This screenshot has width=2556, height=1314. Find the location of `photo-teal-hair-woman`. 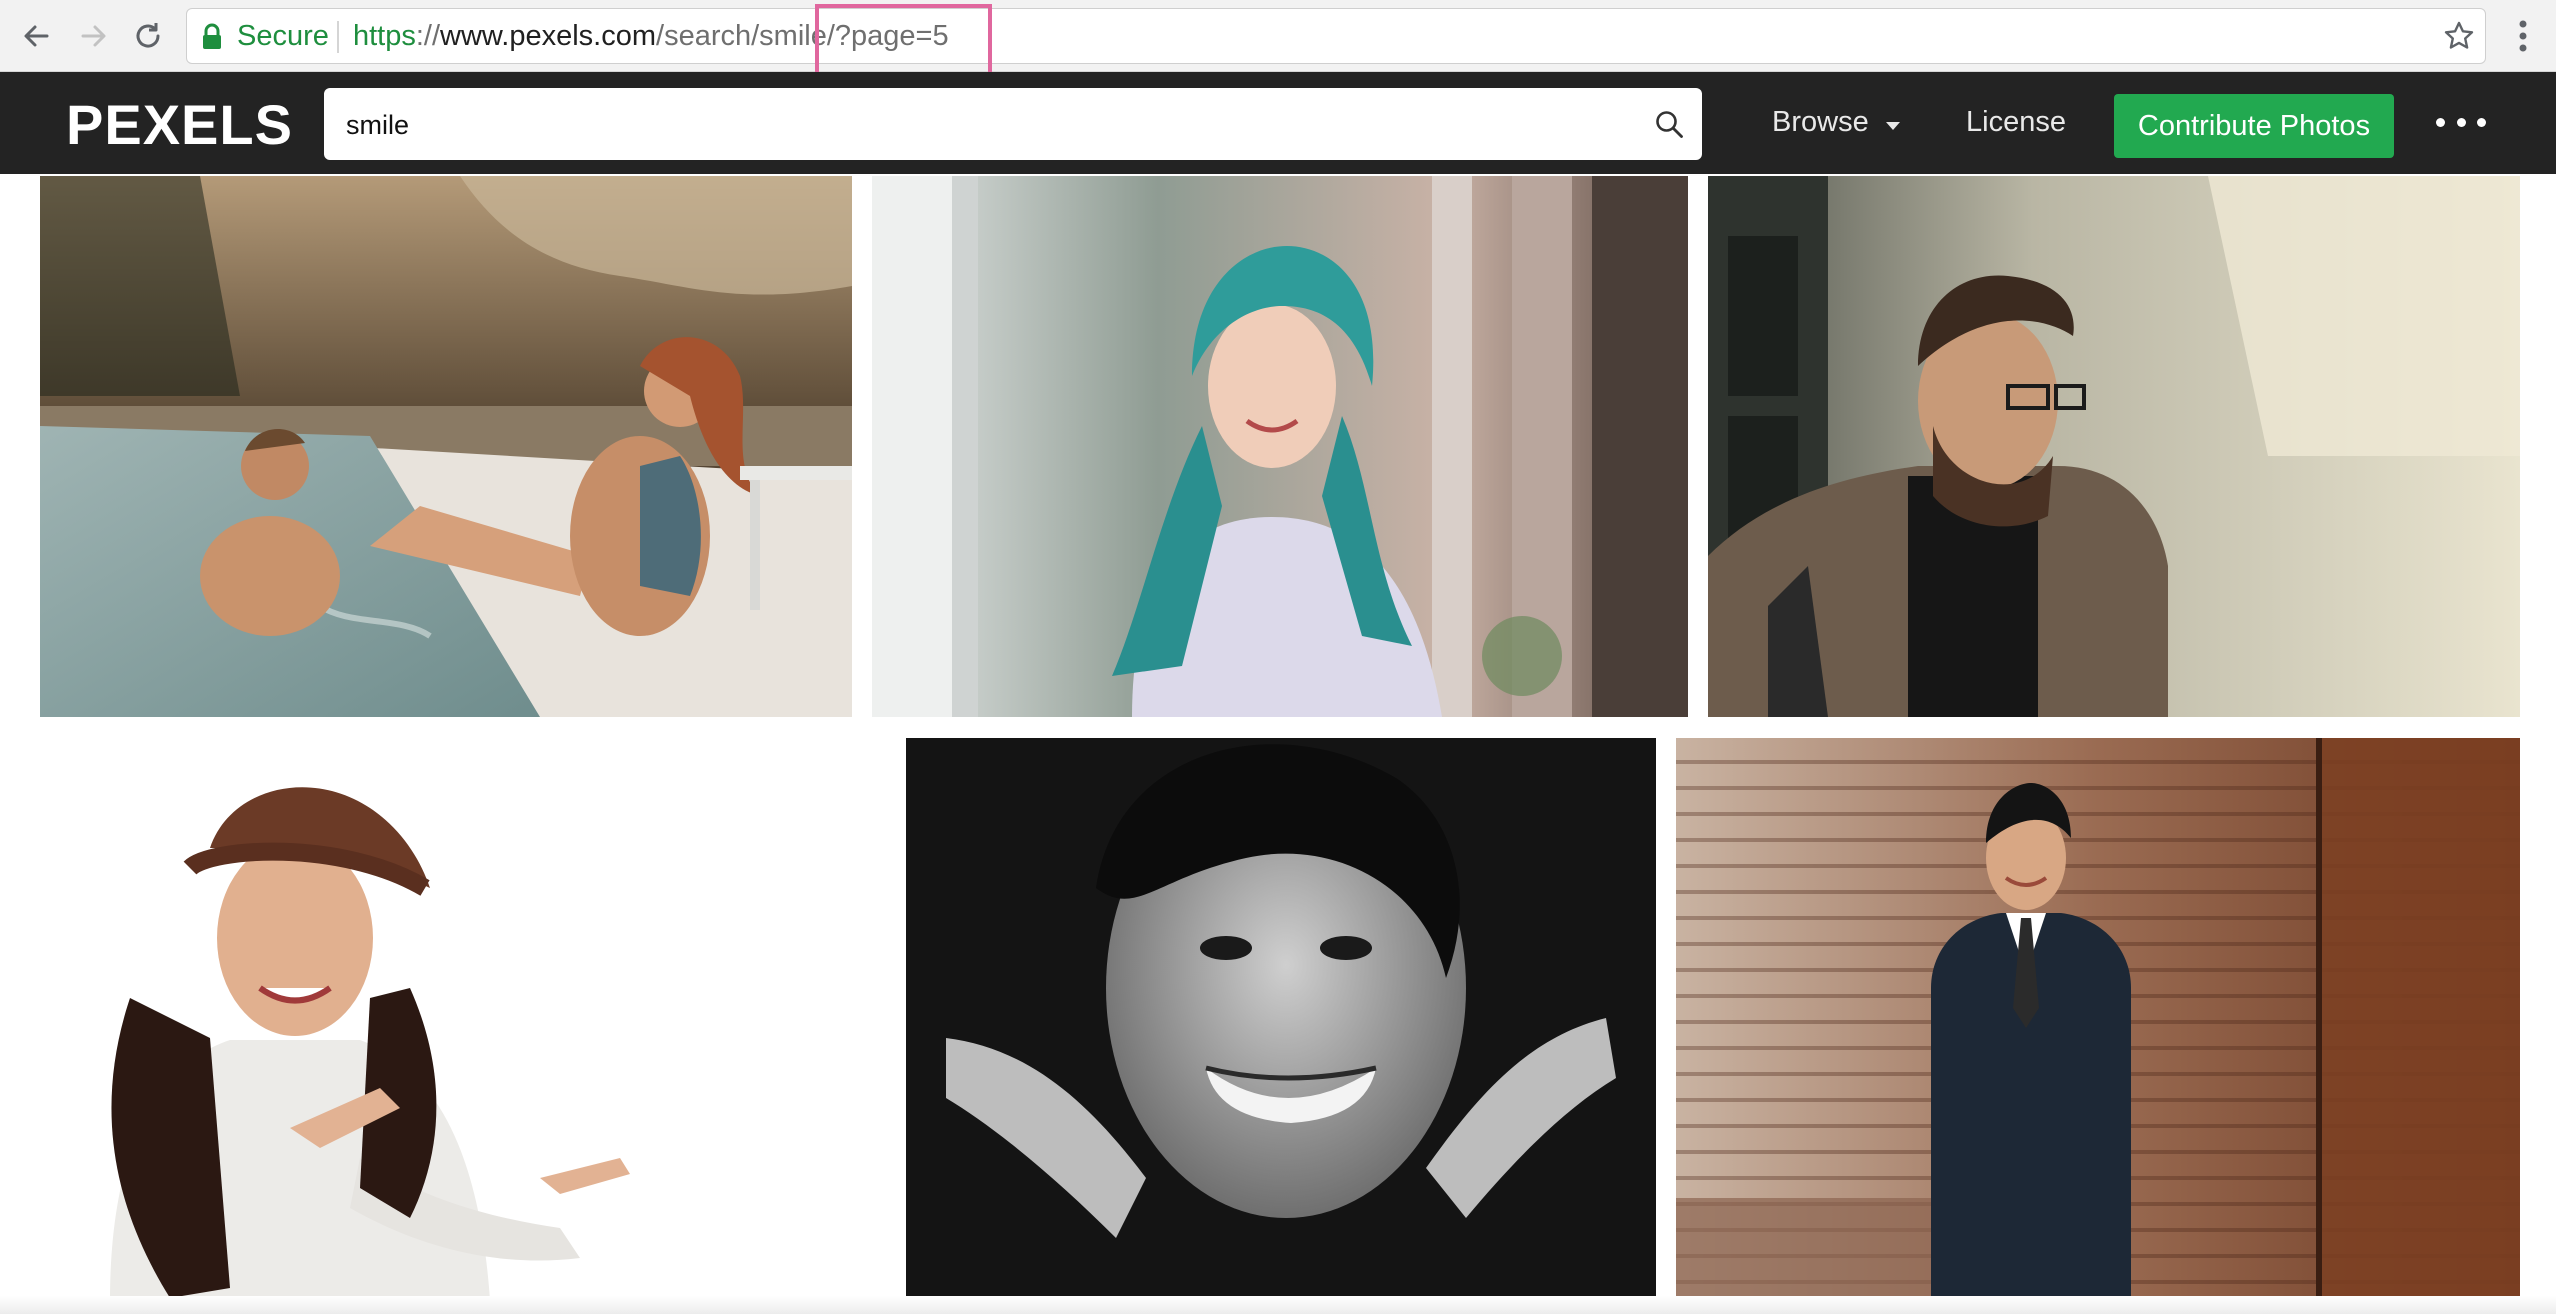

photo-teal-hair-woman is located at coordinates (1280, 446).